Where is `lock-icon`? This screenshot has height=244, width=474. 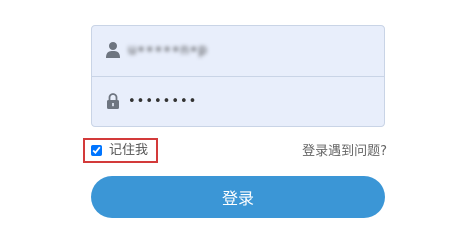 lock-icon is located at coordinates (113, 101).